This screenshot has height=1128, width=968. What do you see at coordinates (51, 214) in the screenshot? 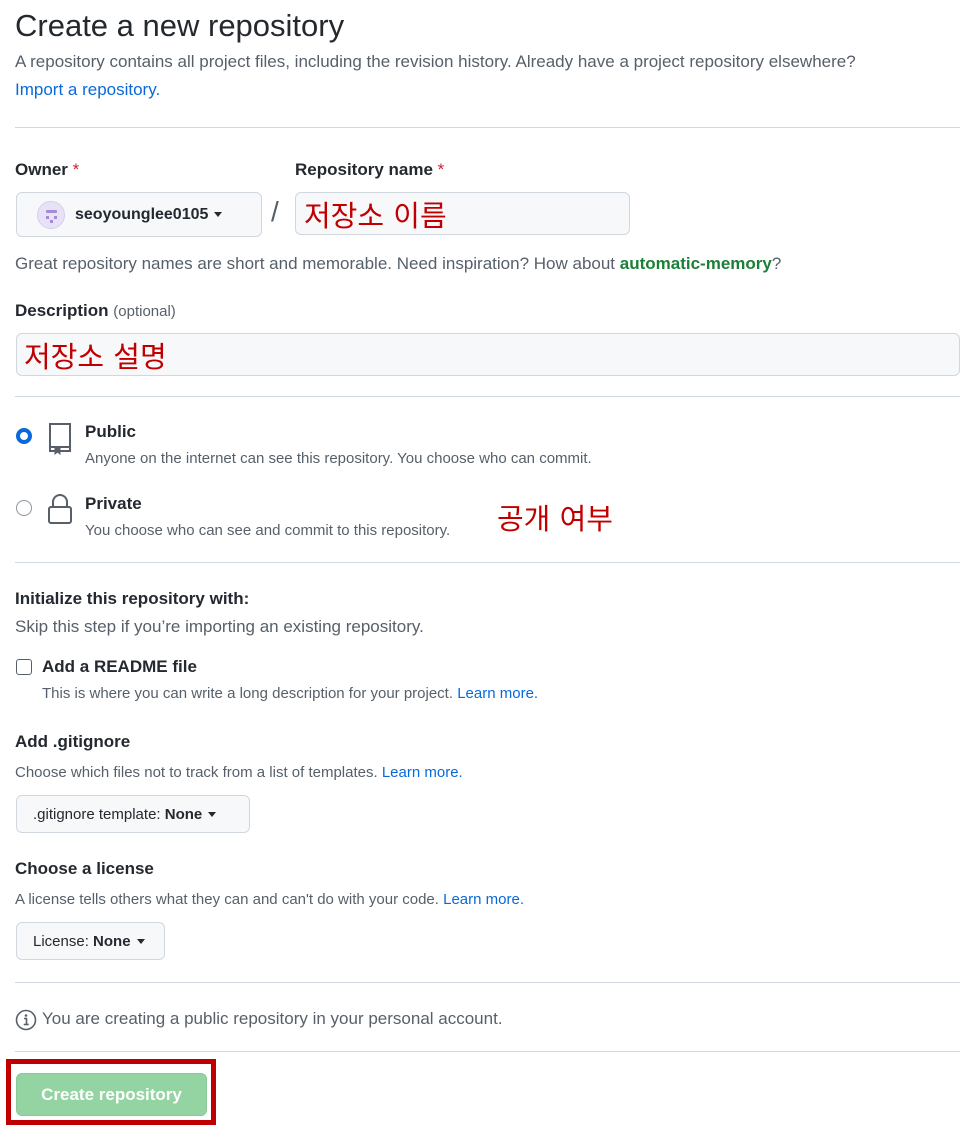
I see `avatar` at bounding box center [51, 214].